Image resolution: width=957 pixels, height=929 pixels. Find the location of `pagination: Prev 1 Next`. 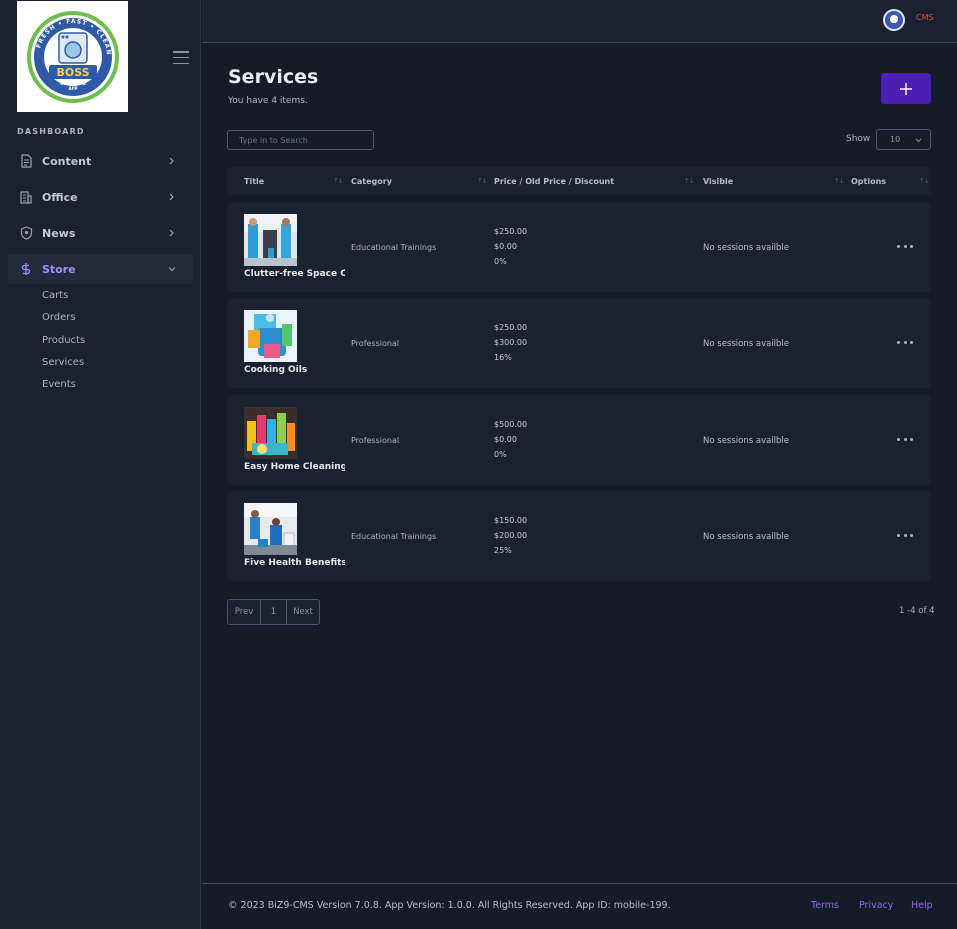

pagination: Prev 1 Next is located at coordinates (273, 612).